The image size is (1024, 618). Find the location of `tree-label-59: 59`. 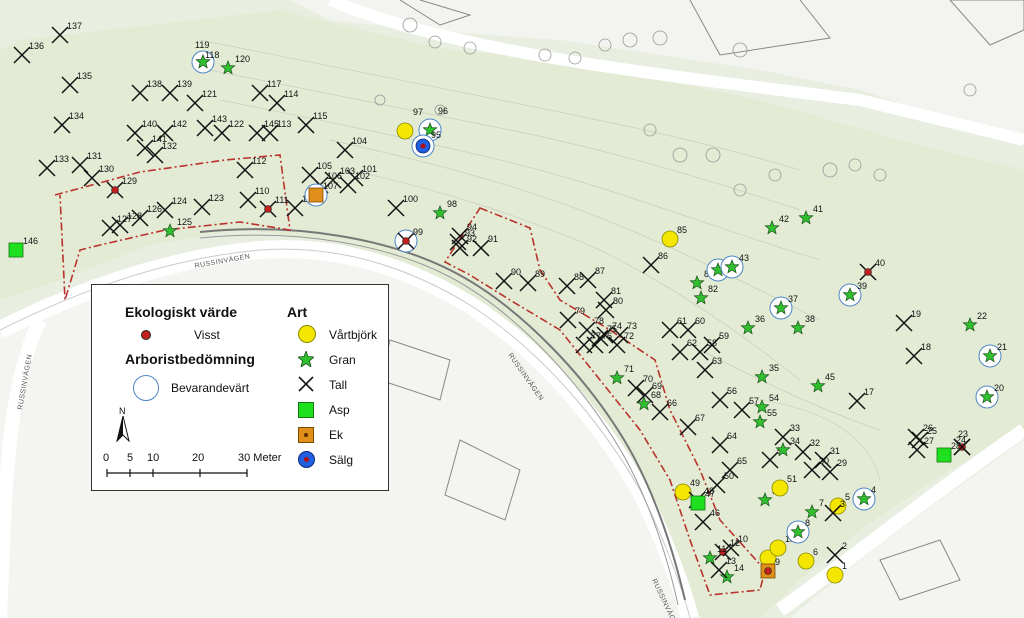

tree-label-59: 59 is located at coordinates (724, 336).